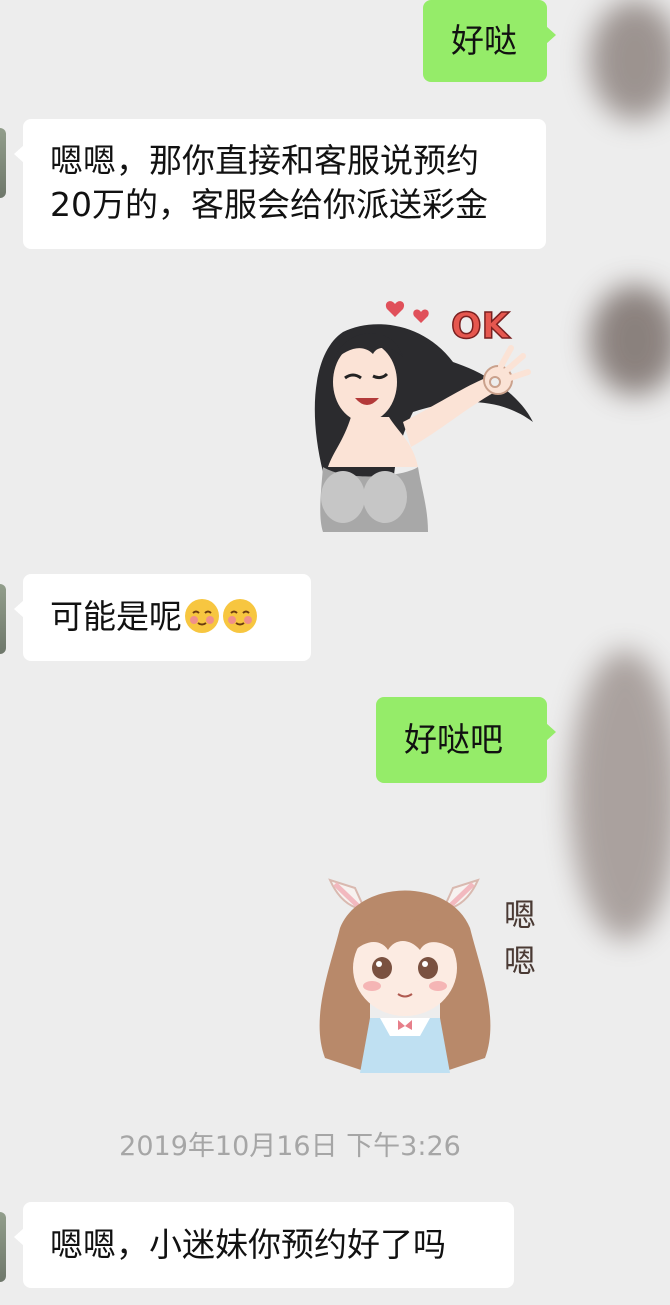 Image resolution: width=670 pixels, height=1305 pixels. Describe the element at coordinates (280, 184) in the screenshot. I see `message-bubble-received: 嗯嗯，那你直接和客服说预约 20万的，客服会给你派送彩金` at that location.